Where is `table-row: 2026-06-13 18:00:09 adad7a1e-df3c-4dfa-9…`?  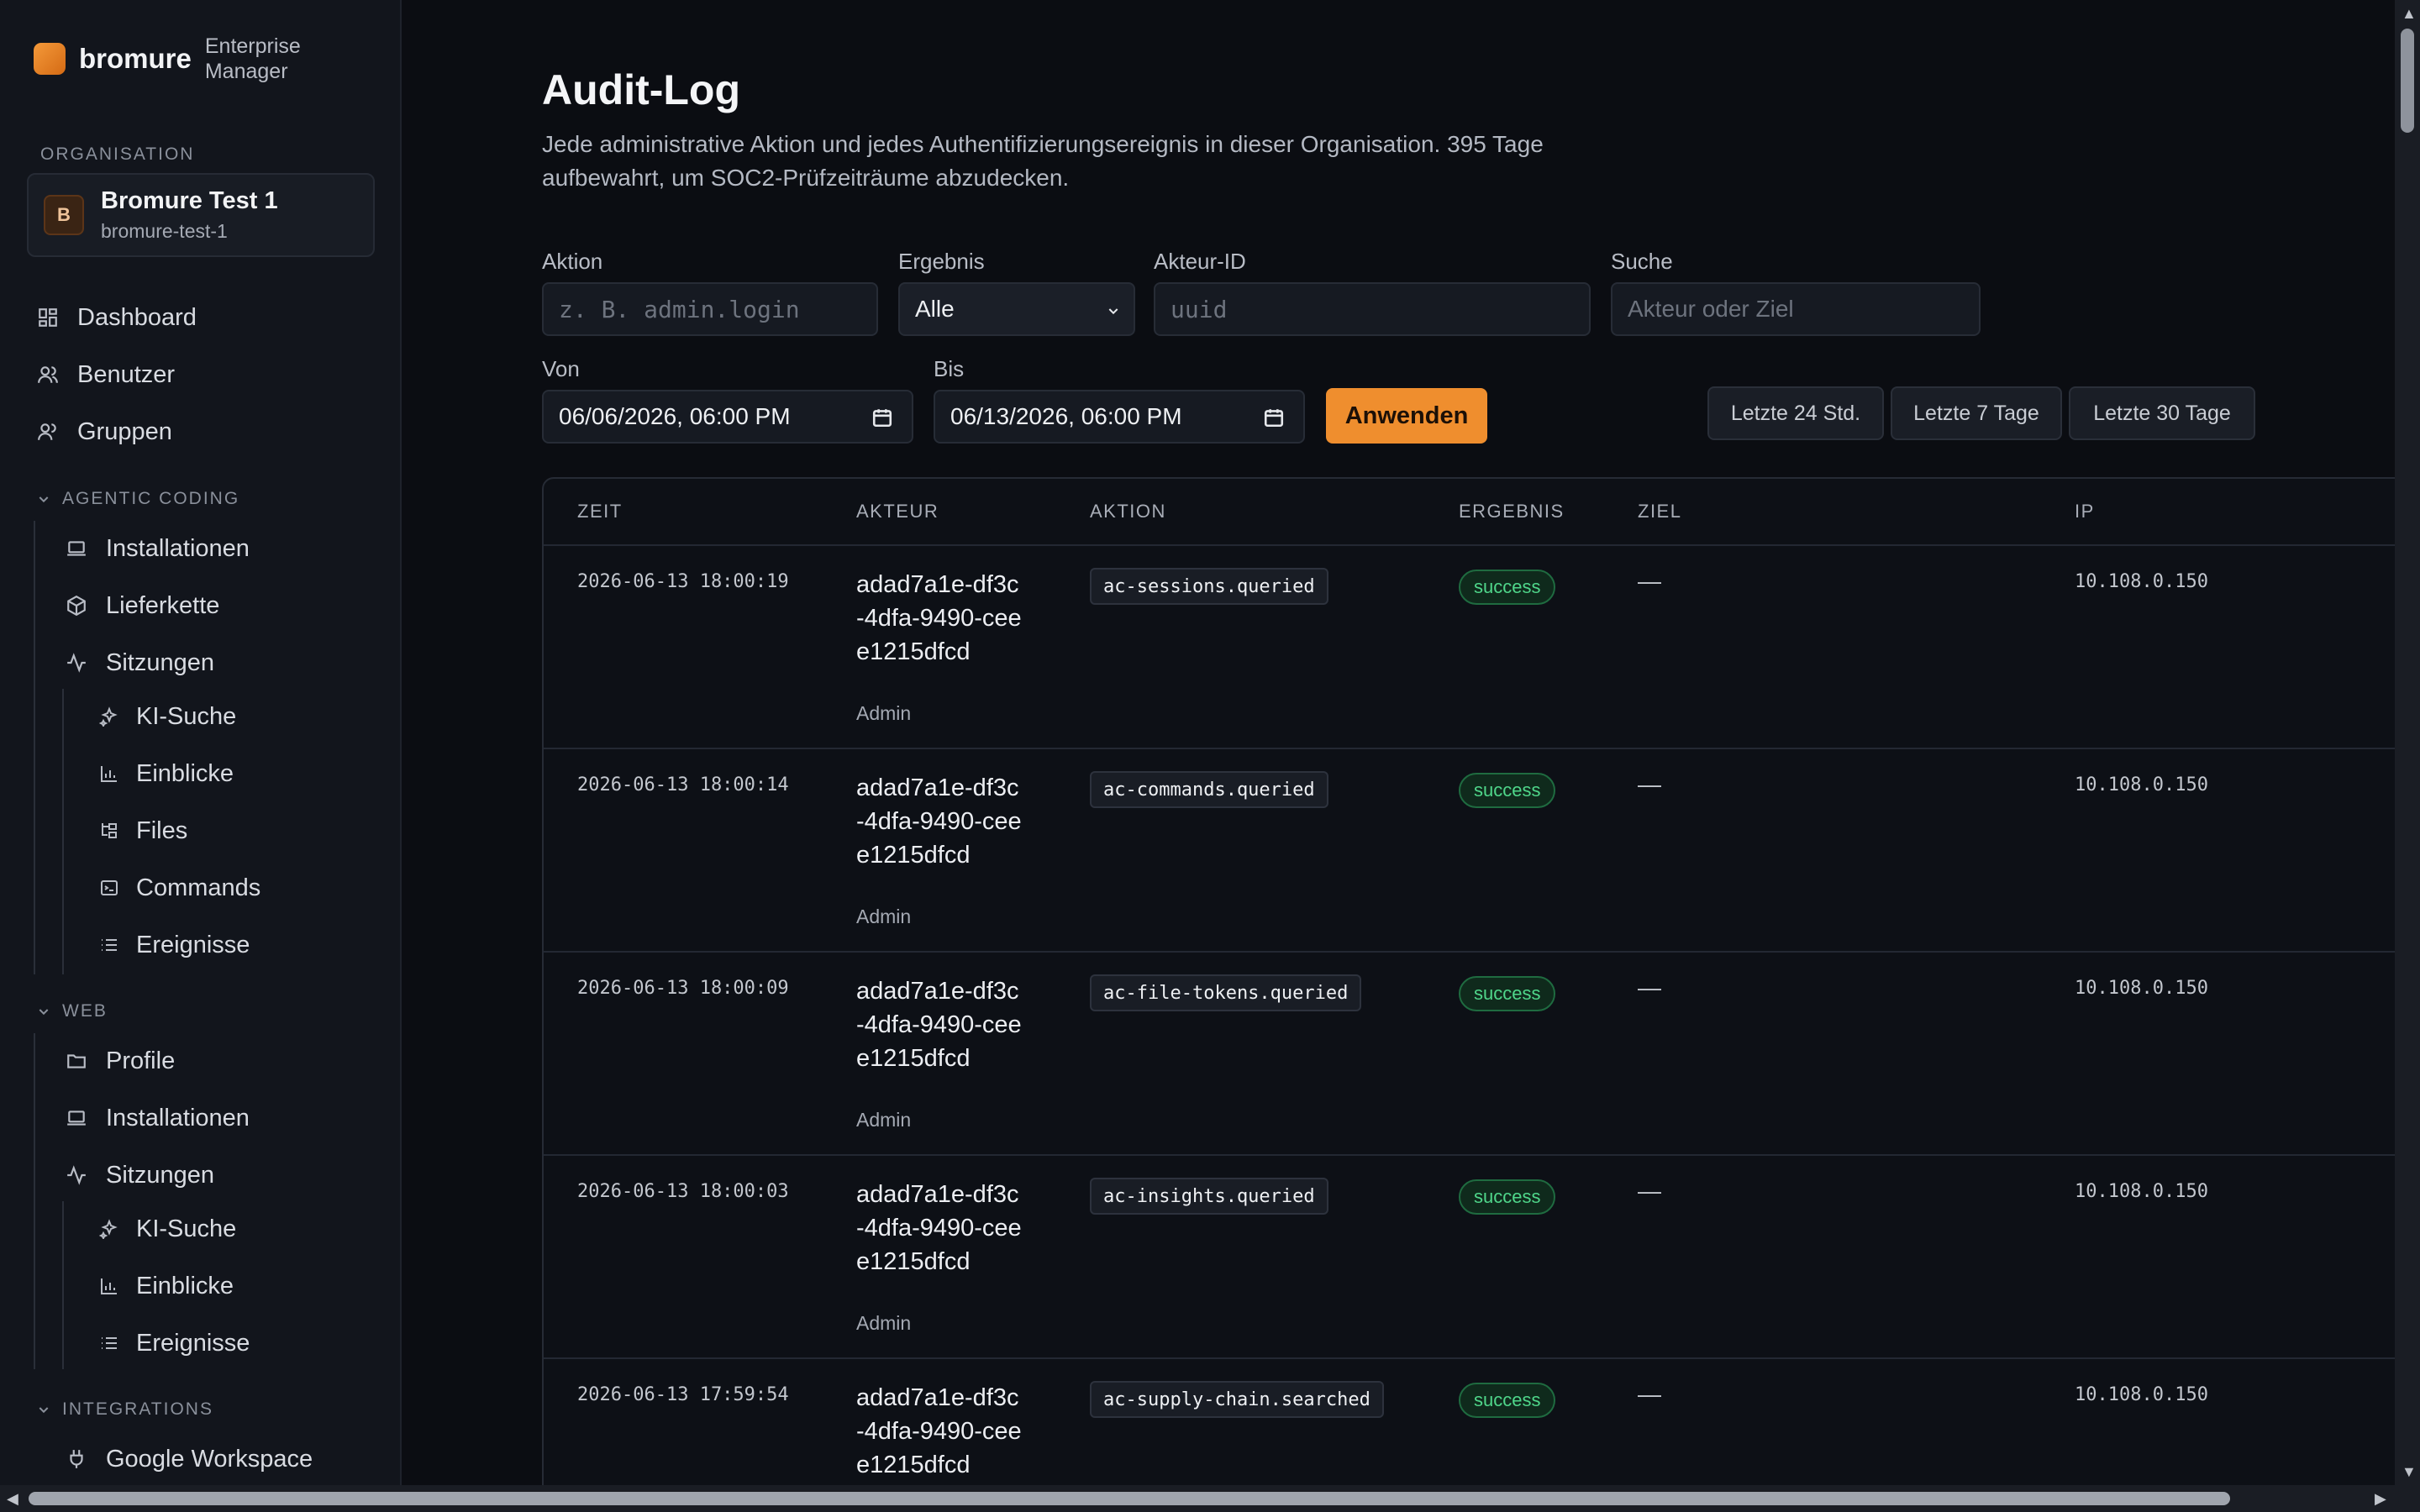 table-row: 2026-06-13 18:00:09 adad7a1e-df3c-4dfa-9… is located at coordinates (1469, 1054).